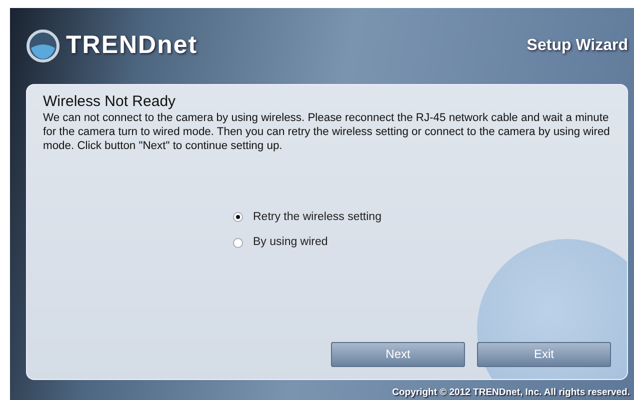 This screenshot has height=400, width=634. What do you see at coordinates (290, 243) in the screenshot?
I see `option-label: By using wired` at bounding box center [290, 243].